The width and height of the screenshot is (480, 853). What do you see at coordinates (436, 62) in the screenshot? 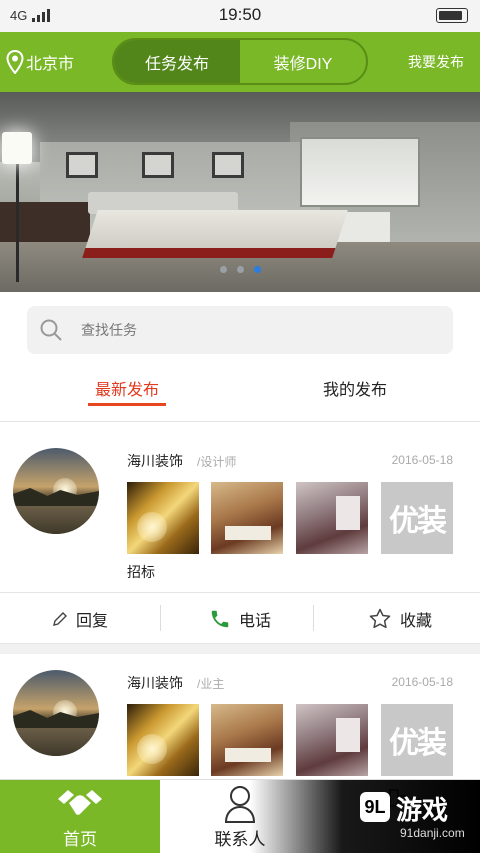
I see `publish-button: 我要发布` at bounding box center [436, 62].